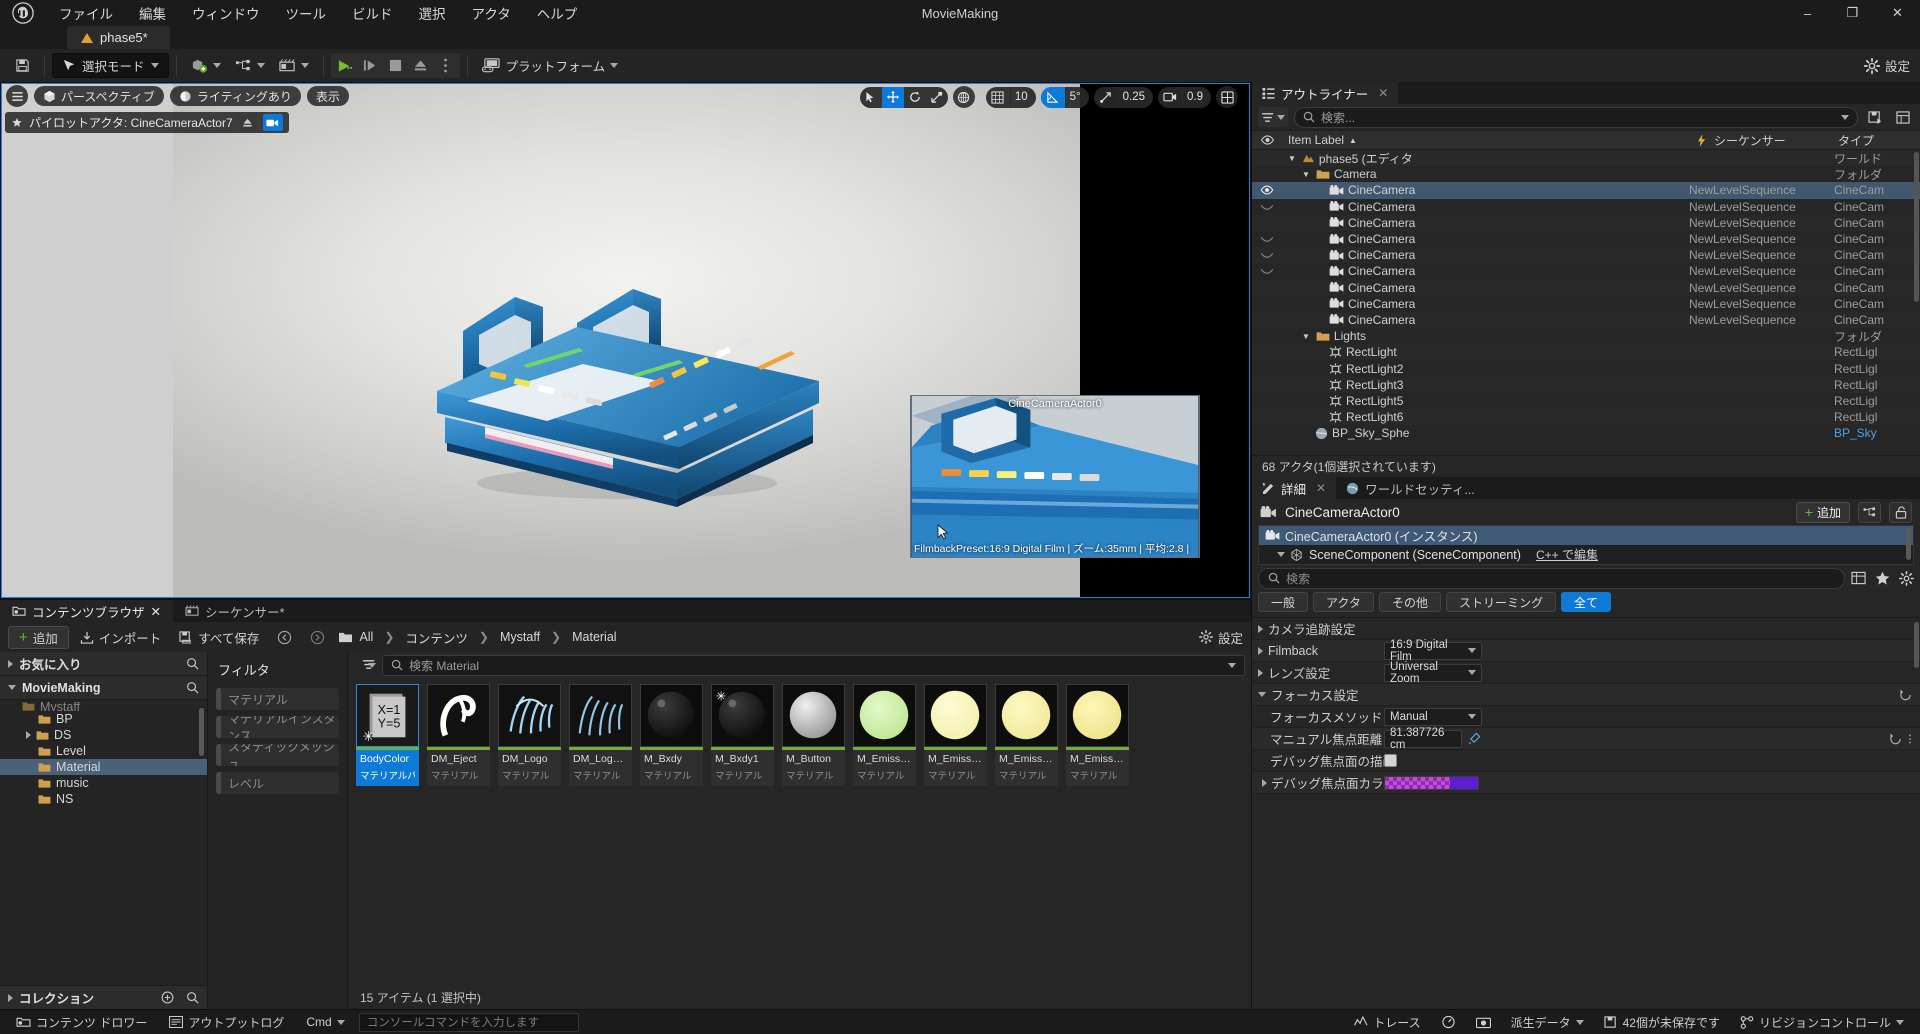 This screenshot has height=1034, width=1920. What do you see at coordinates (458, 834) in the screenshot?
I see `asset-tile: DM_Eject マテリアル` at bounding box center [458, 834].